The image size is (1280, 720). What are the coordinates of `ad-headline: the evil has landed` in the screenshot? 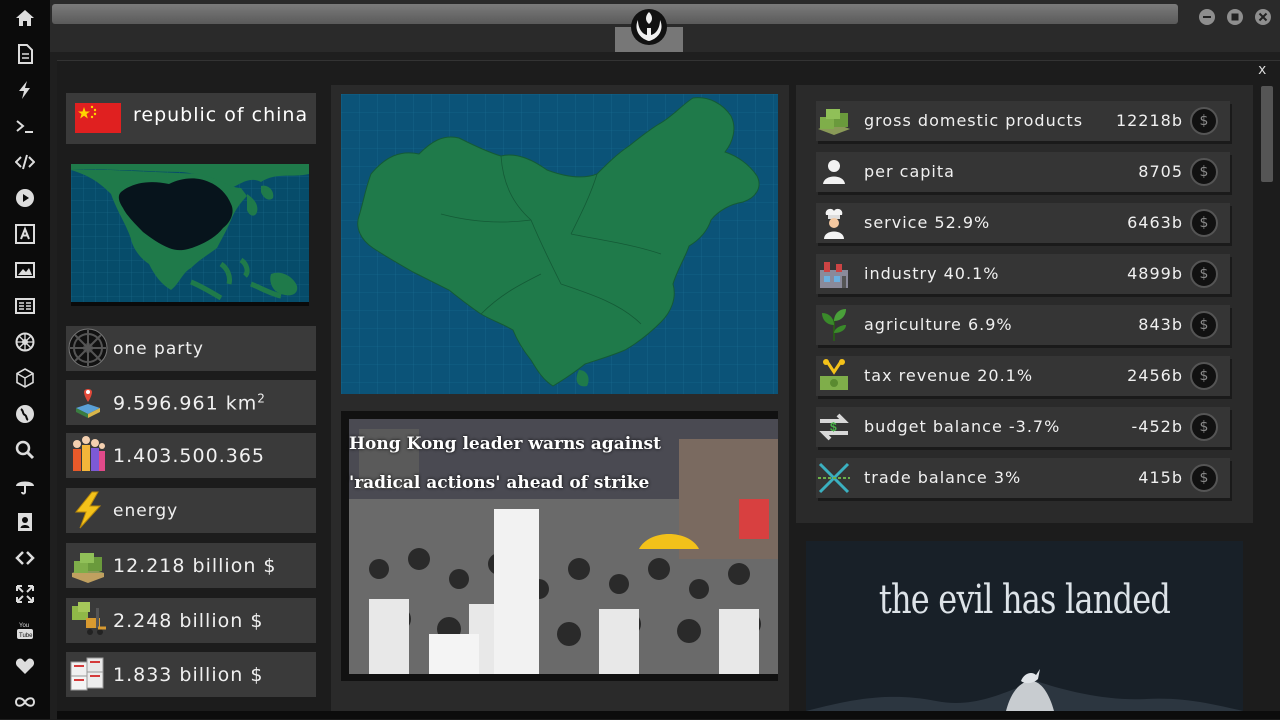 It's located at (1024, 600).